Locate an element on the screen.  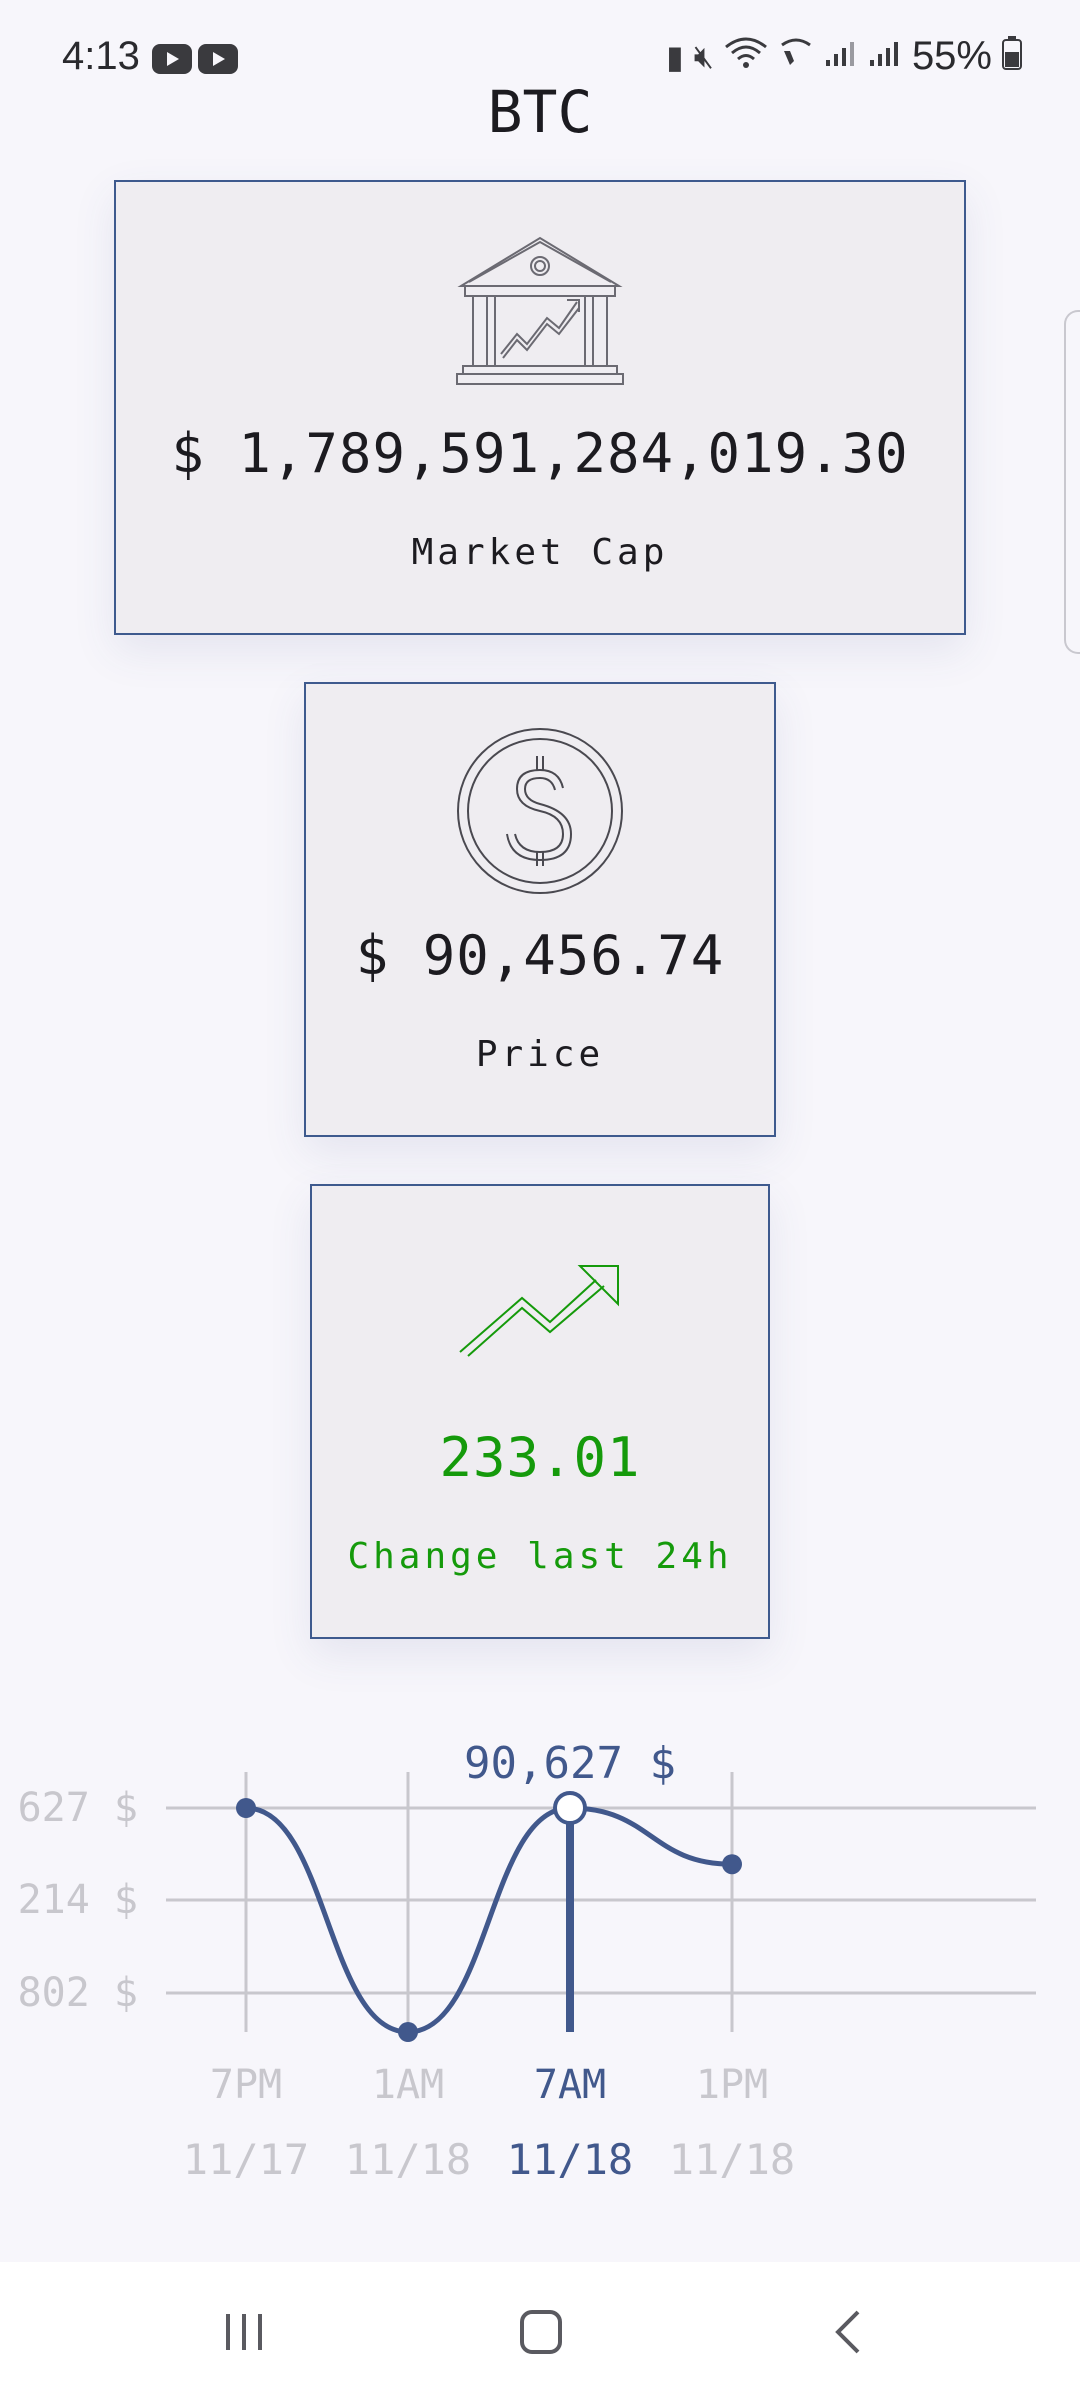
price-line is located at coordinates (489, 1920).